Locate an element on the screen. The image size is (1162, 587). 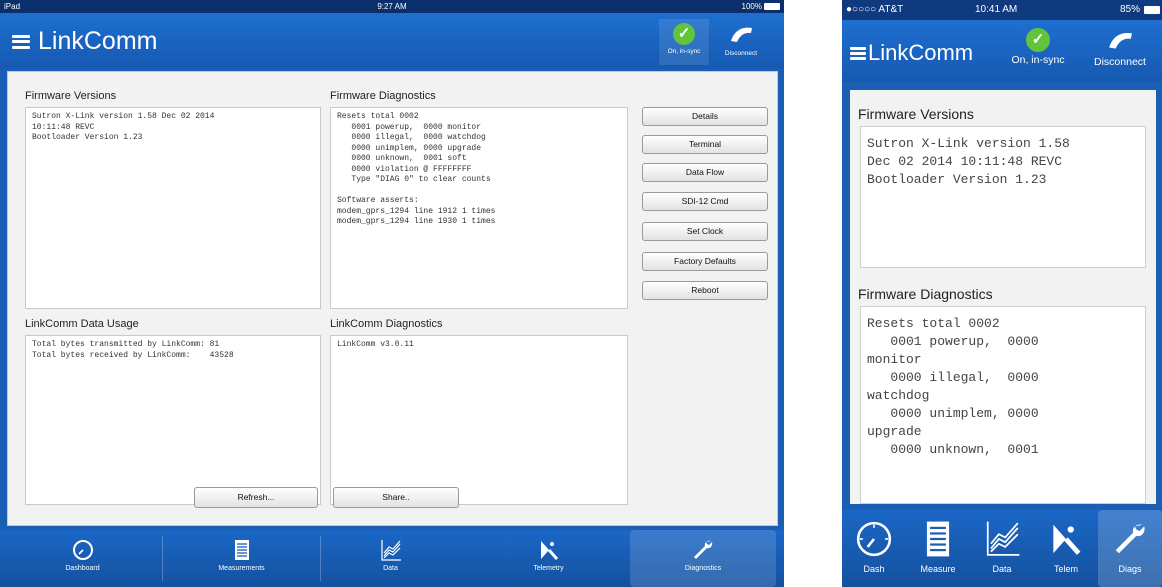
ipad-status-bar: iPad 9:27 AM 100% is located at coordinates (392, 6).